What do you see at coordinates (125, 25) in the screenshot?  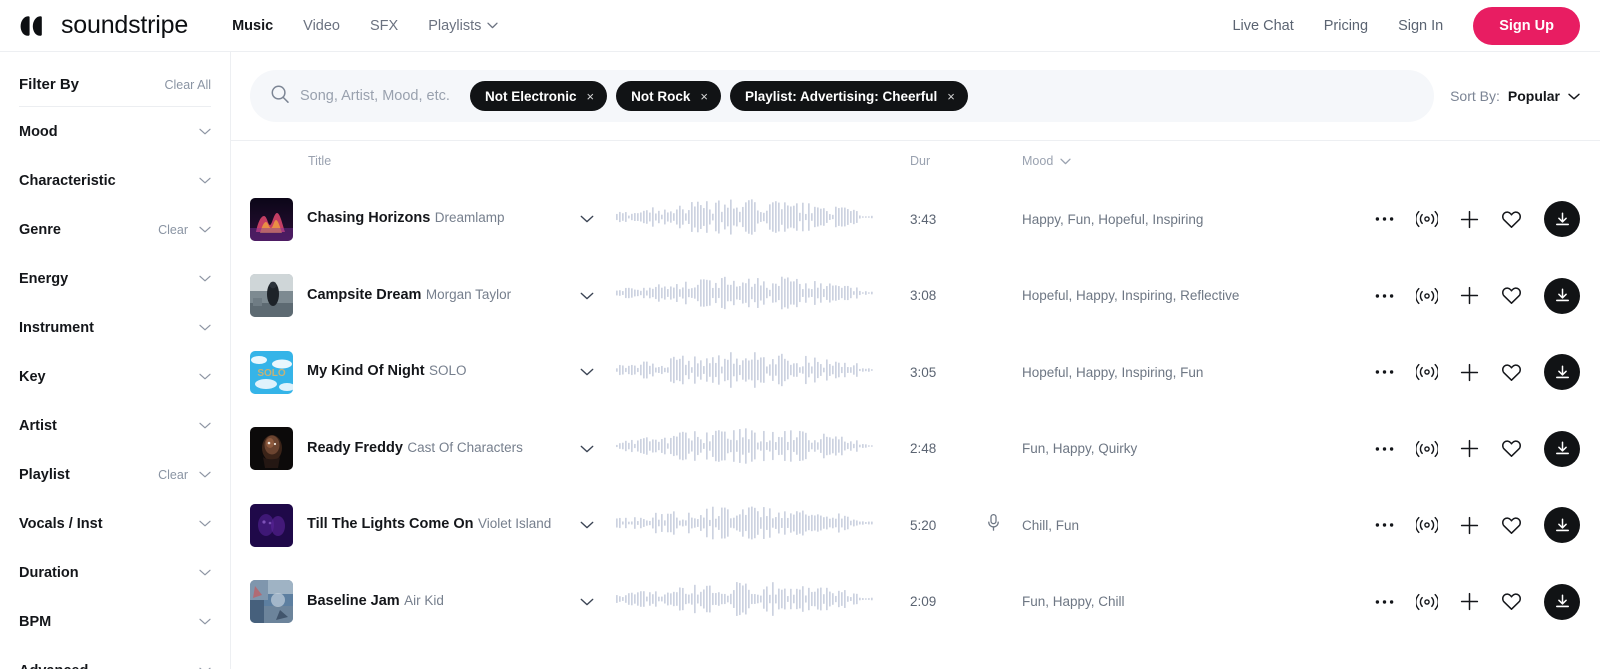 I see `brand-name: soundstripe` at bounding box center [125, 25].